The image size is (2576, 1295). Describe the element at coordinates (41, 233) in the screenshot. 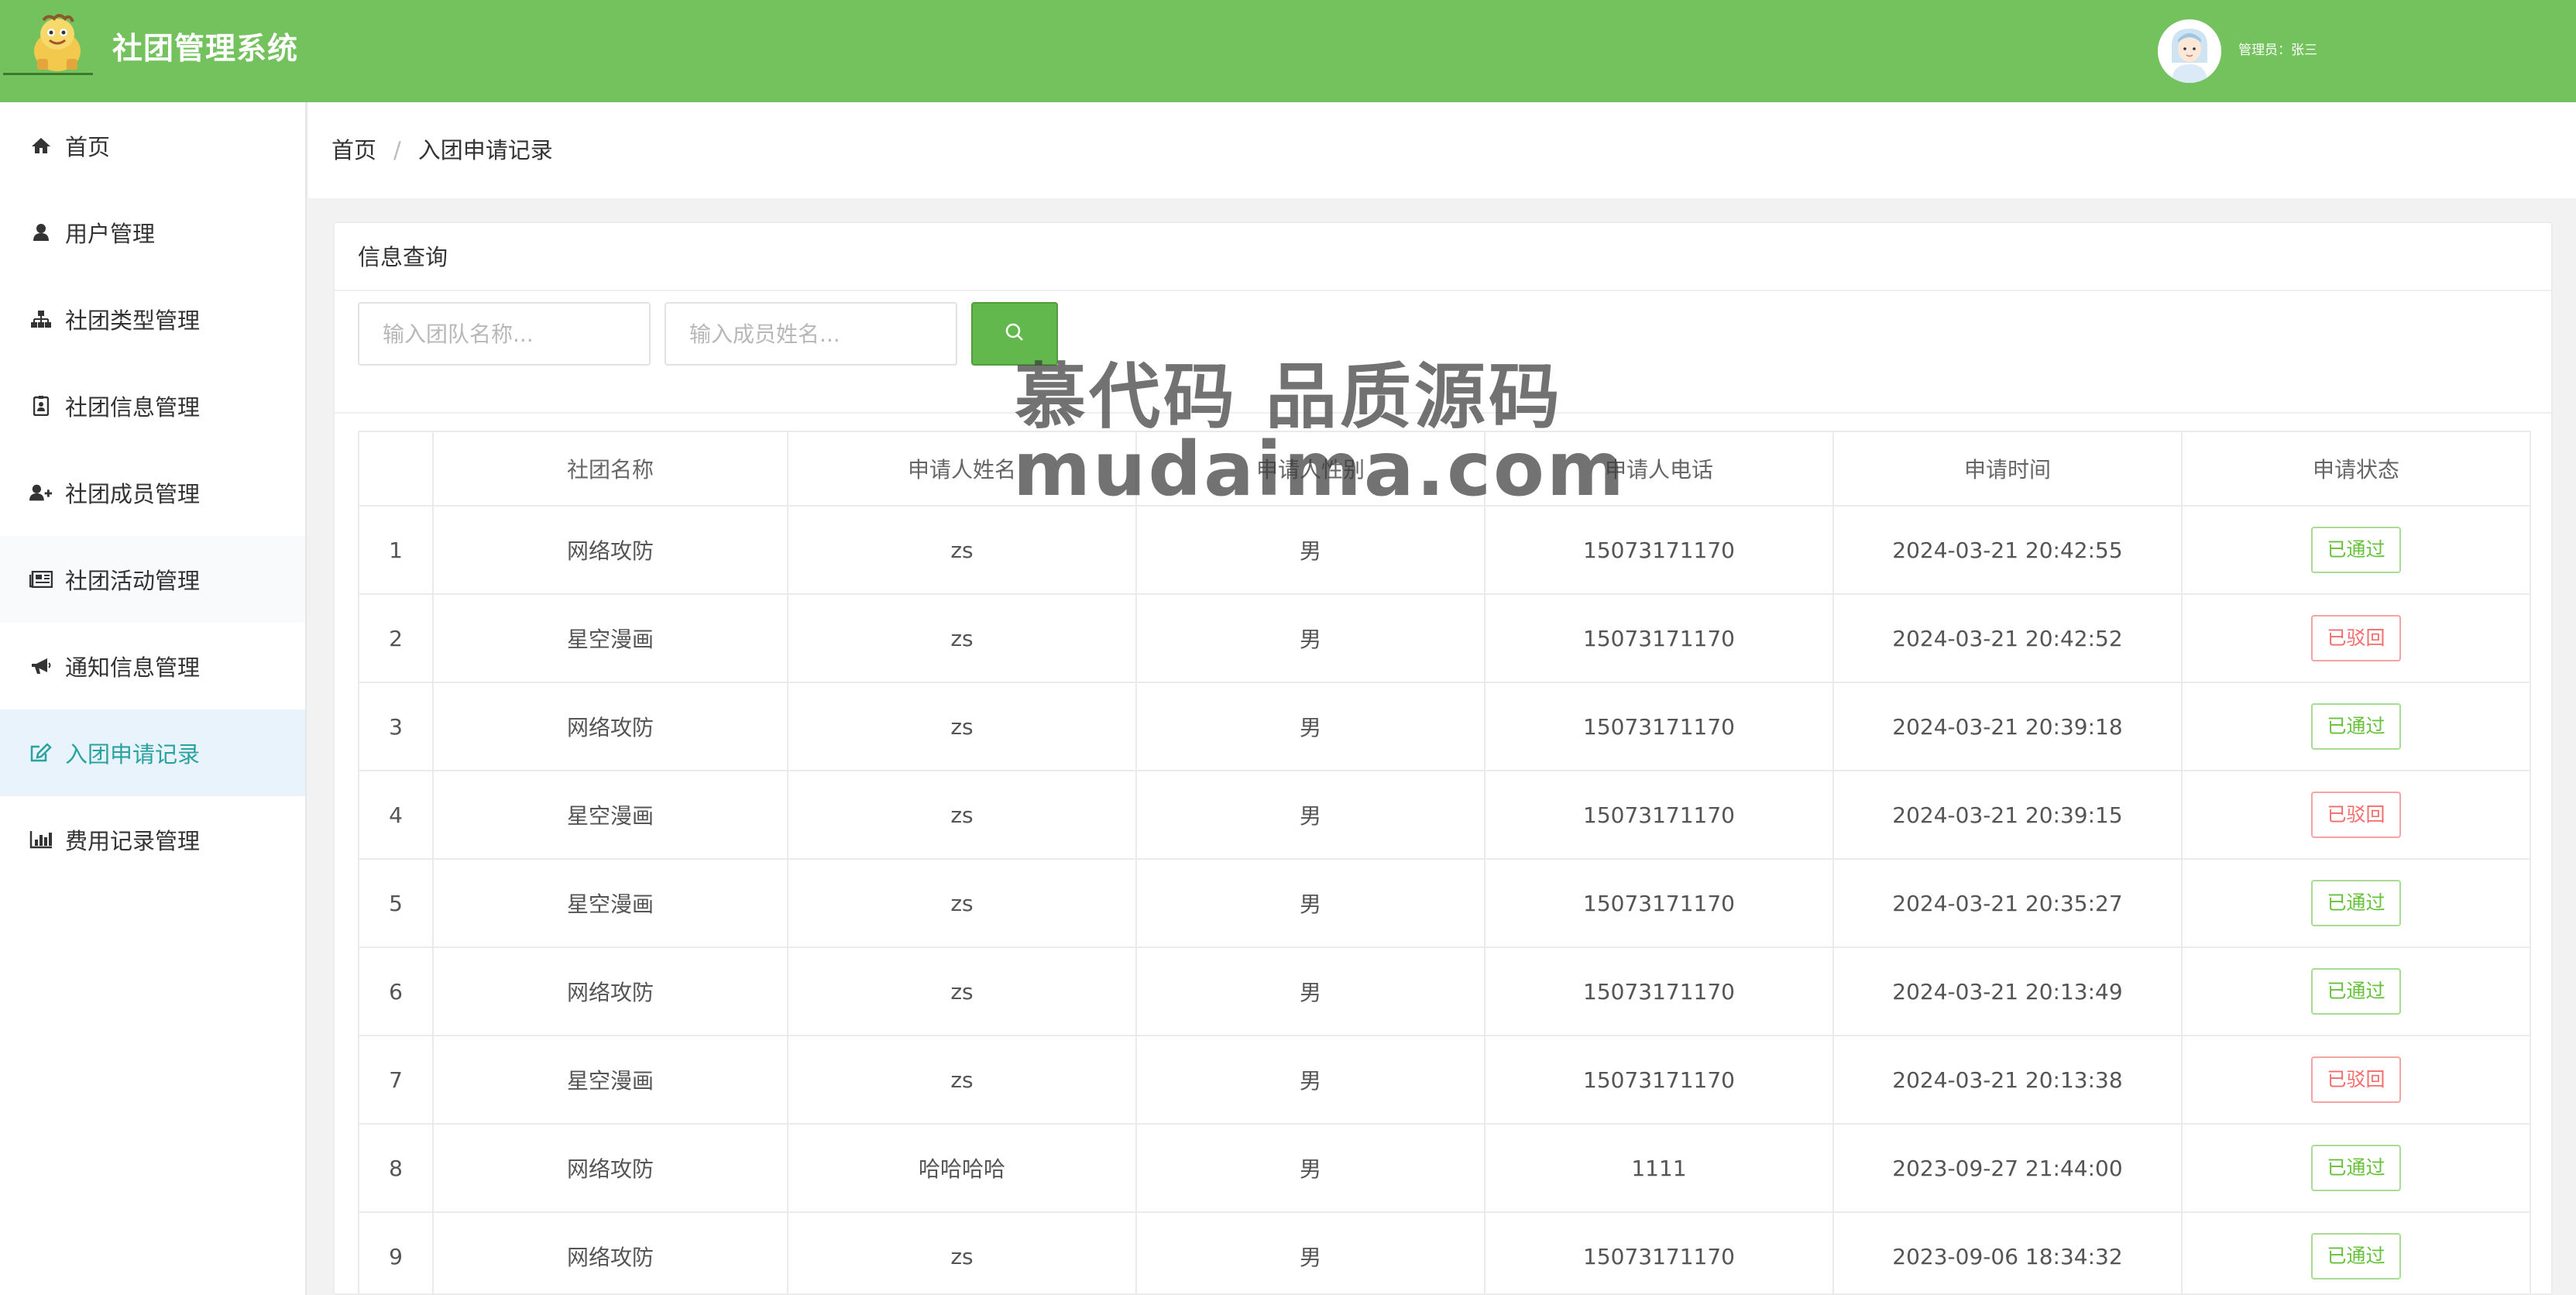

I see `user-icon` at that location.